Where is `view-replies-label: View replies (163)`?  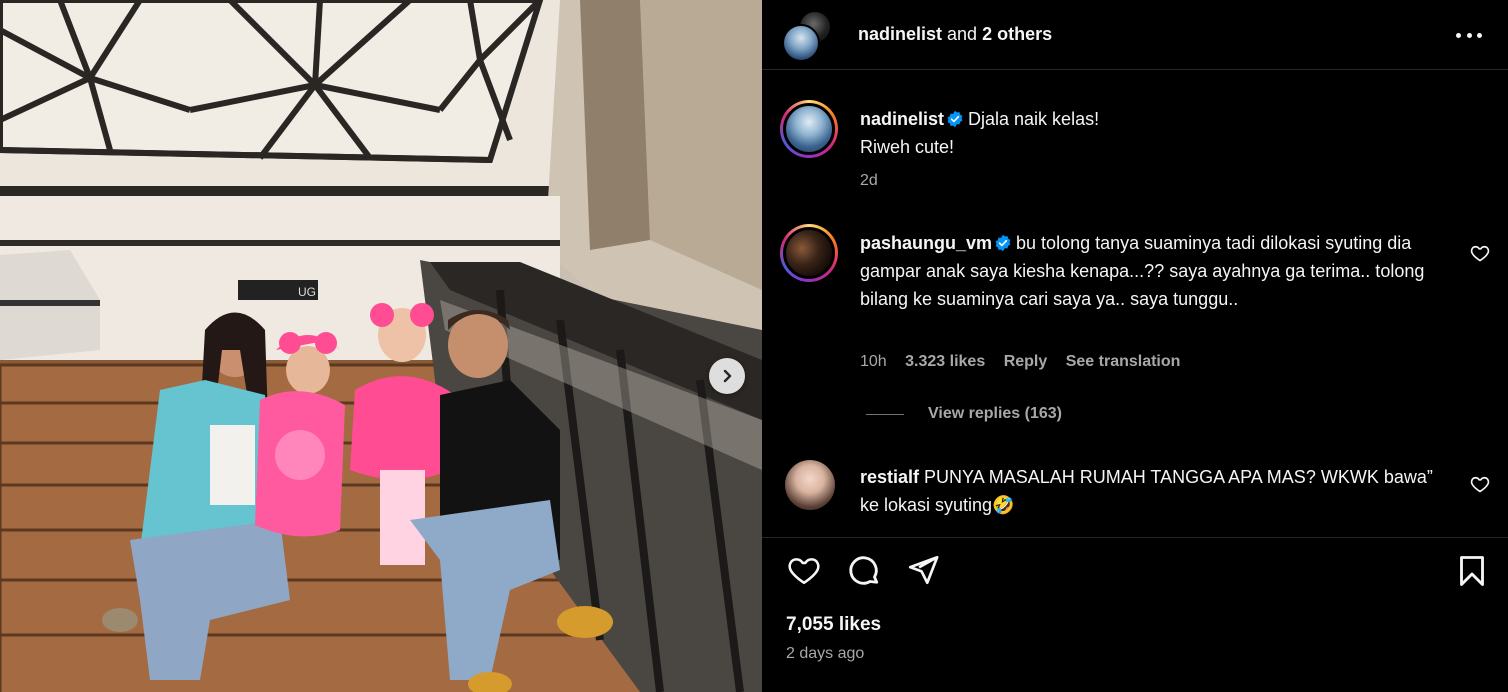
view-replies-label: View replies (163) is located at coordinates (995, 413).